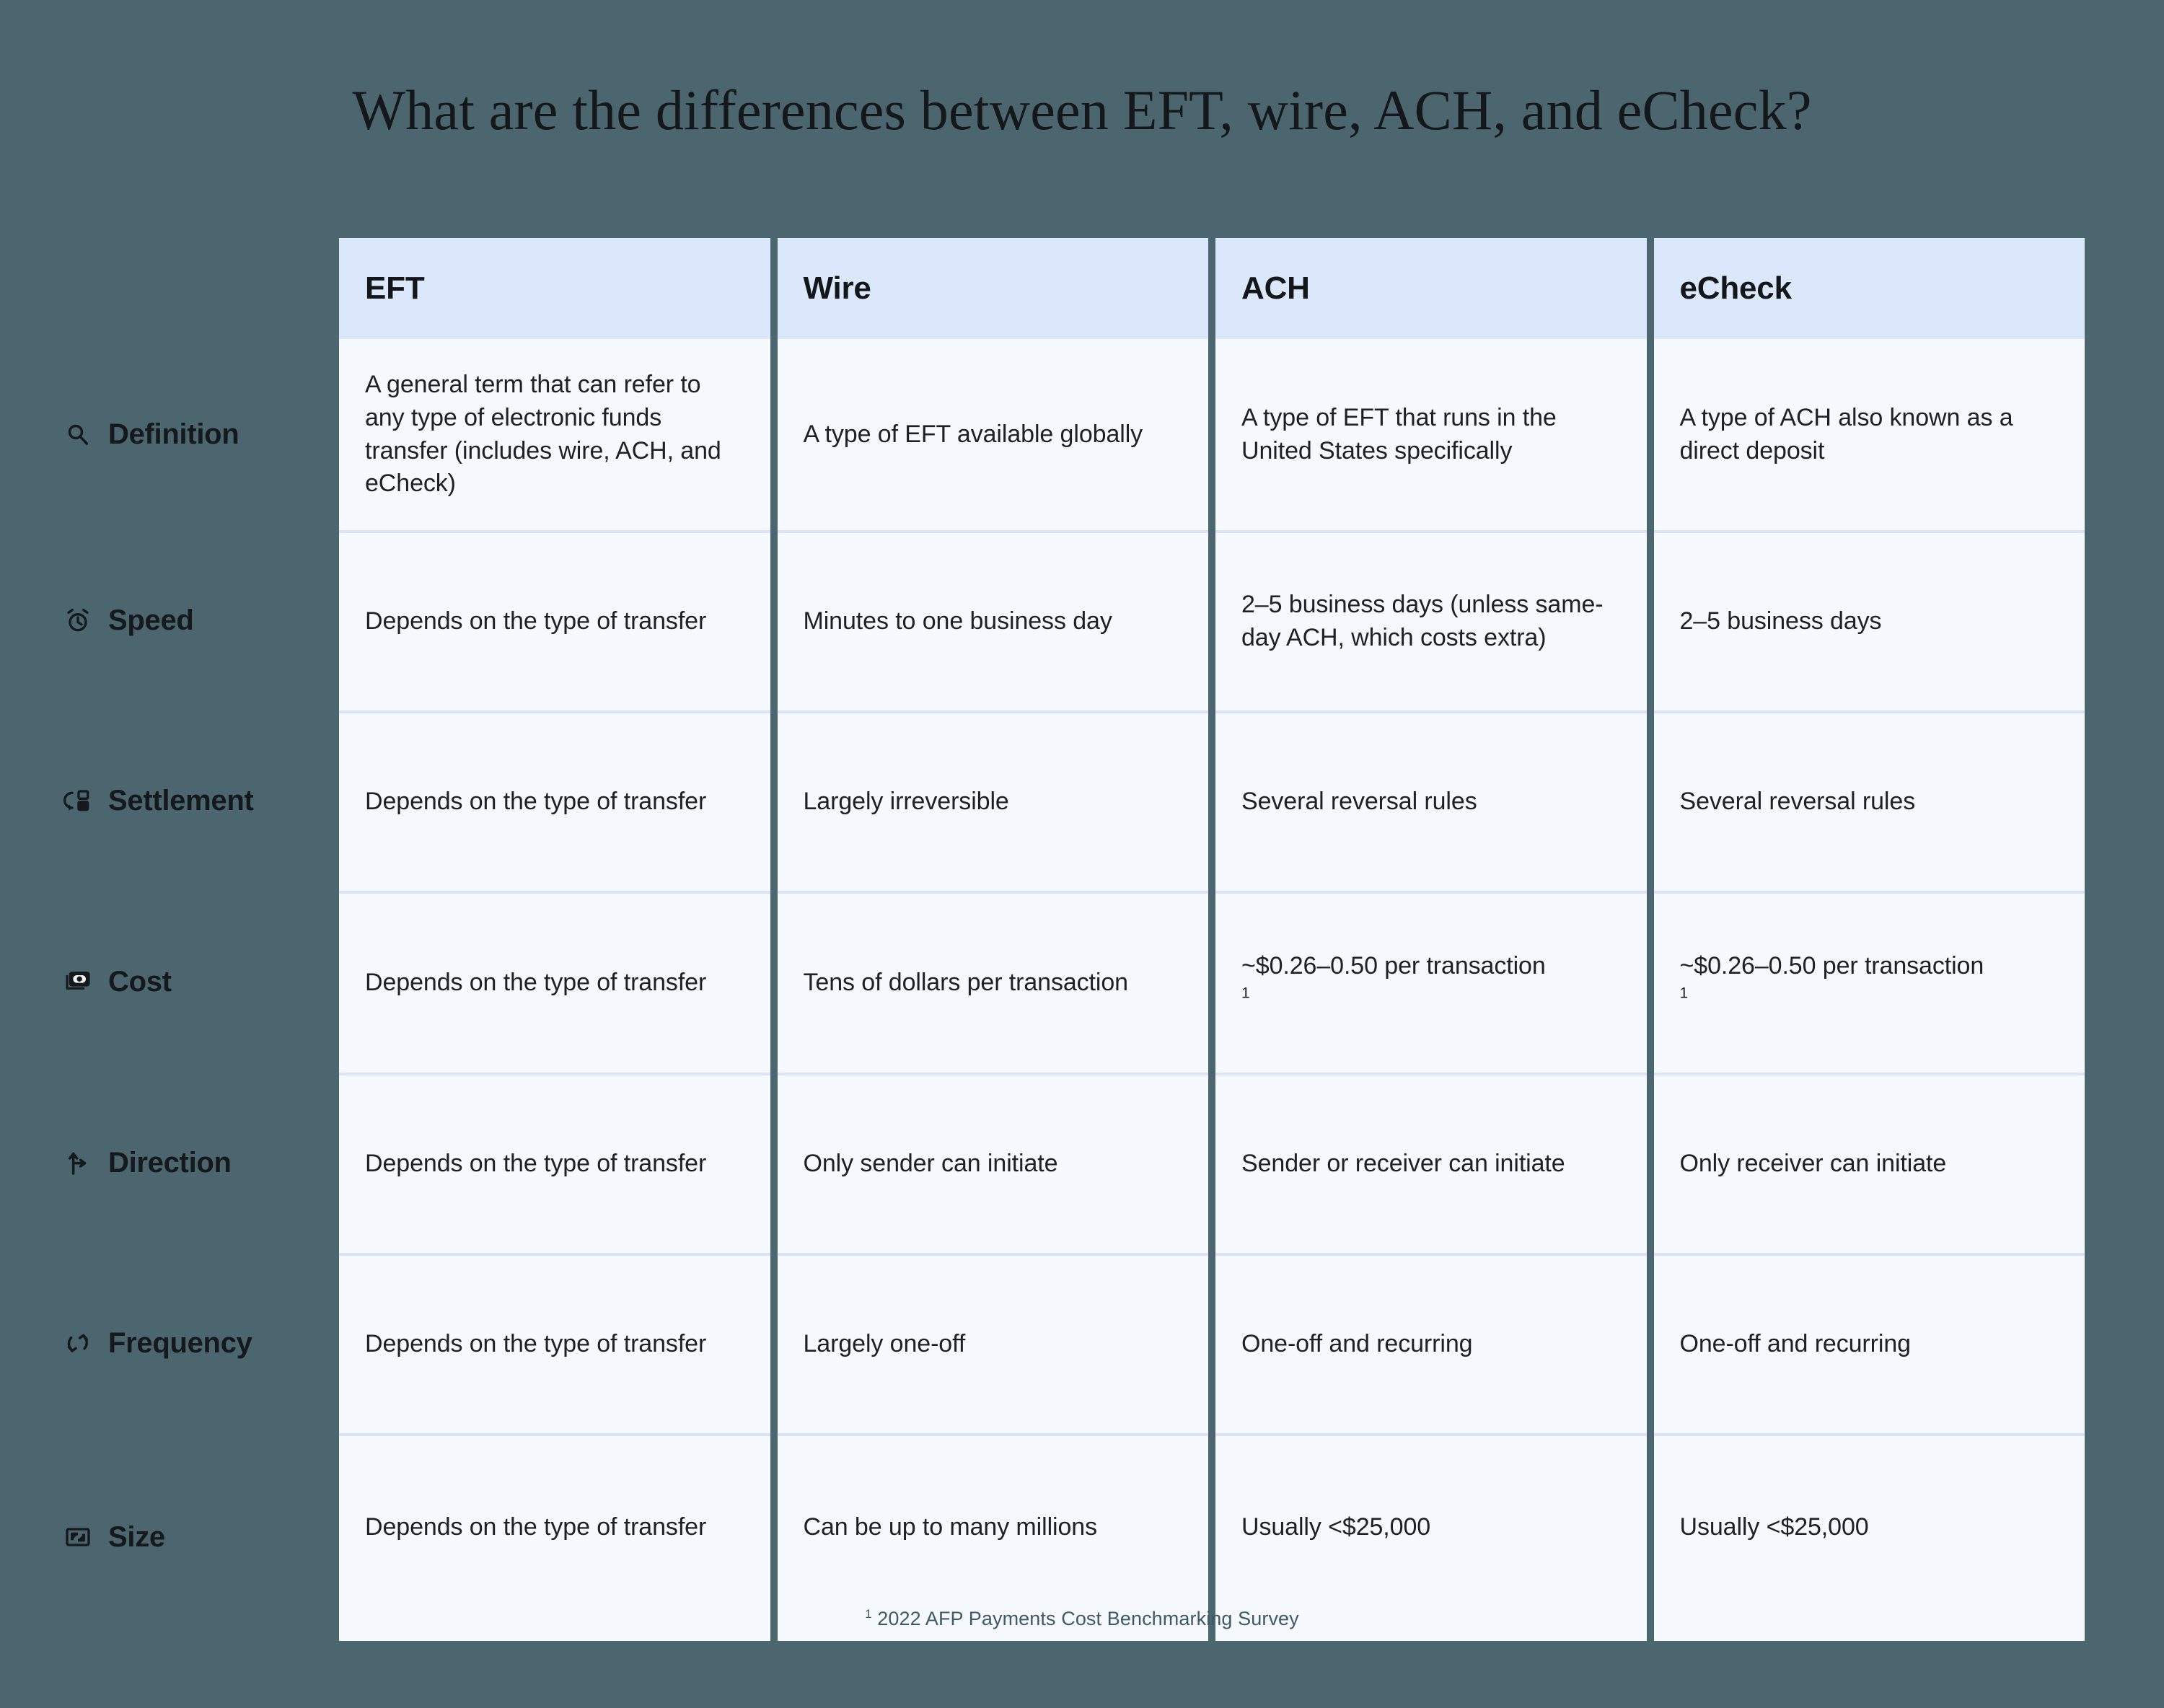 This screenshot has height=1708, width=2164. I want to click on row-label-settlement: Settlement, so click(158, 800).